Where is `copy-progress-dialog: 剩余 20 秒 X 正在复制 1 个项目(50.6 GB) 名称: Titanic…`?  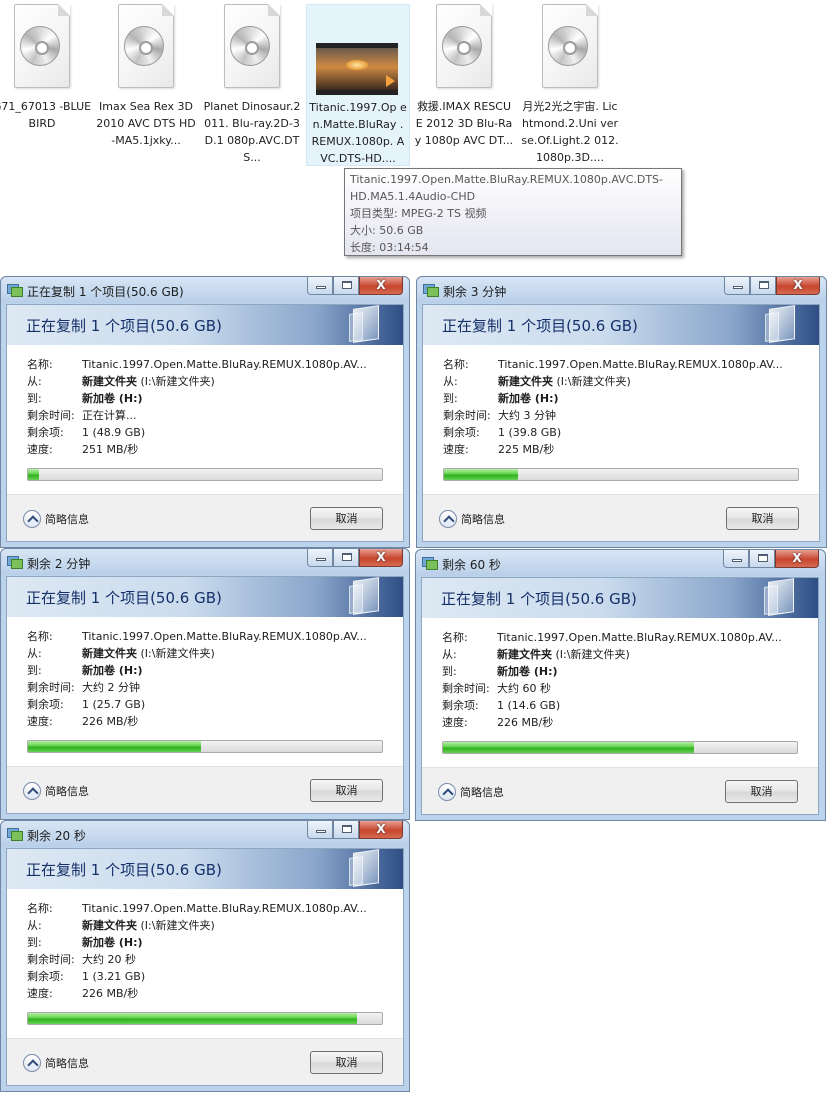
copy-progress-dialog: 剩余 20 秒 X 正在复制 1 个项目(50.6 GB) 名称: Titanic… is located at coordinates (205, 956).